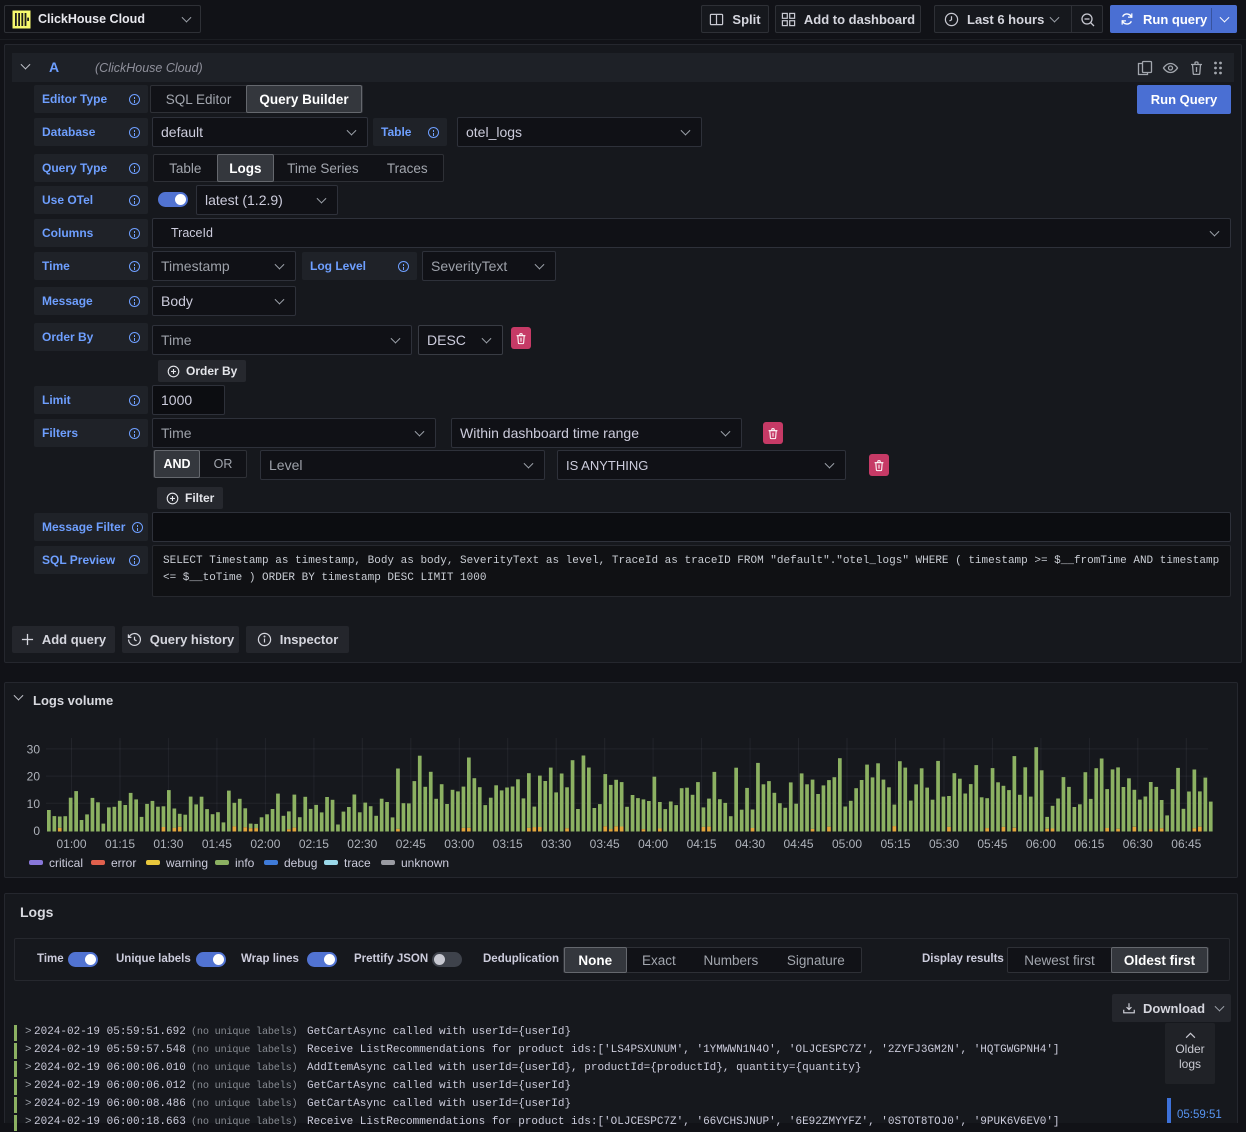 The height and width of the screenshot is (1132, 1246). What do you see at coordinates (34, 804) in the screenshot?
I see `svg-text: 10` at bounding box center [34, 804].